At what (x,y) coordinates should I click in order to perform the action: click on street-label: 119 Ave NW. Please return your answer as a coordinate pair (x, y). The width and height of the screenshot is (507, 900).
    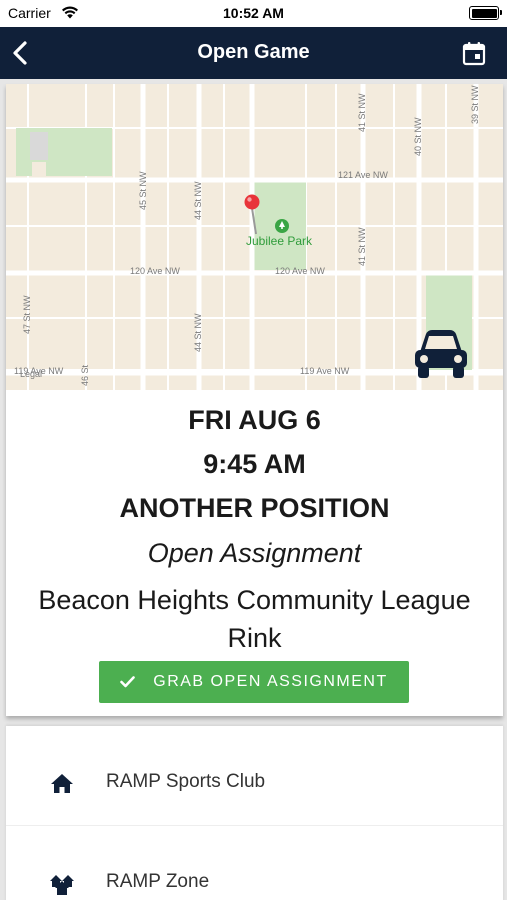
    Looking at the image, I should click on (325, 371).